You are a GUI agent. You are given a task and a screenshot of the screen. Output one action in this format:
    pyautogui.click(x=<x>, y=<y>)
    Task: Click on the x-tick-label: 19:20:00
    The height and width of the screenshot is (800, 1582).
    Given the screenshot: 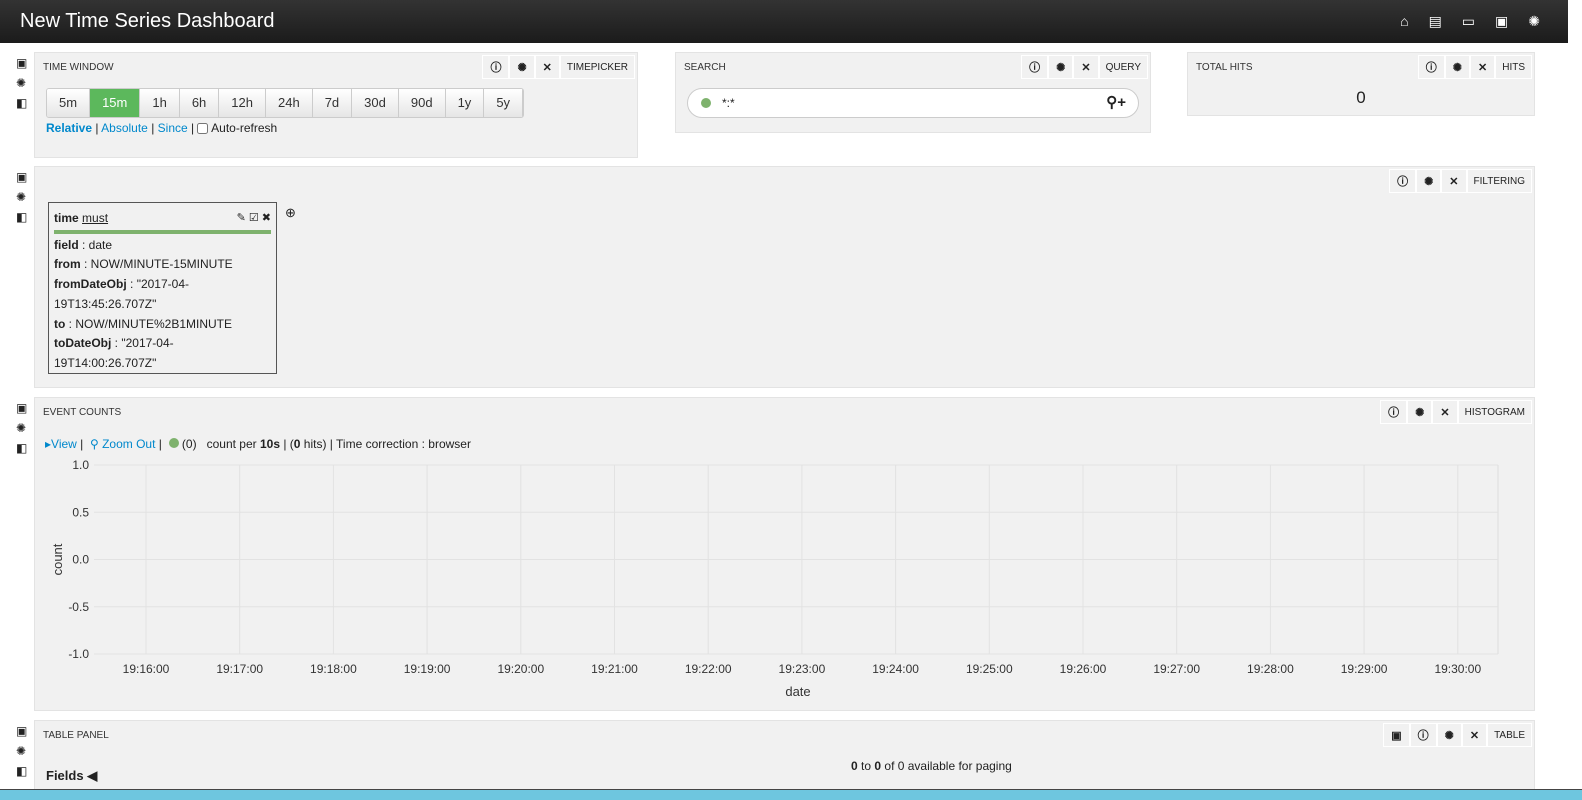 What is the action you would take?
    pyautogui.click(x=520, y=669)
    